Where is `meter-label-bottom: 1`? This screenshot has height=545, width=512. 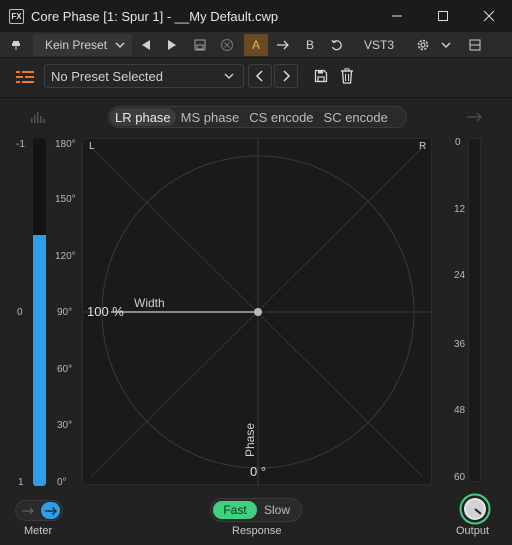
meter-label-bottom: 1 is located at coordinates (21, 482).